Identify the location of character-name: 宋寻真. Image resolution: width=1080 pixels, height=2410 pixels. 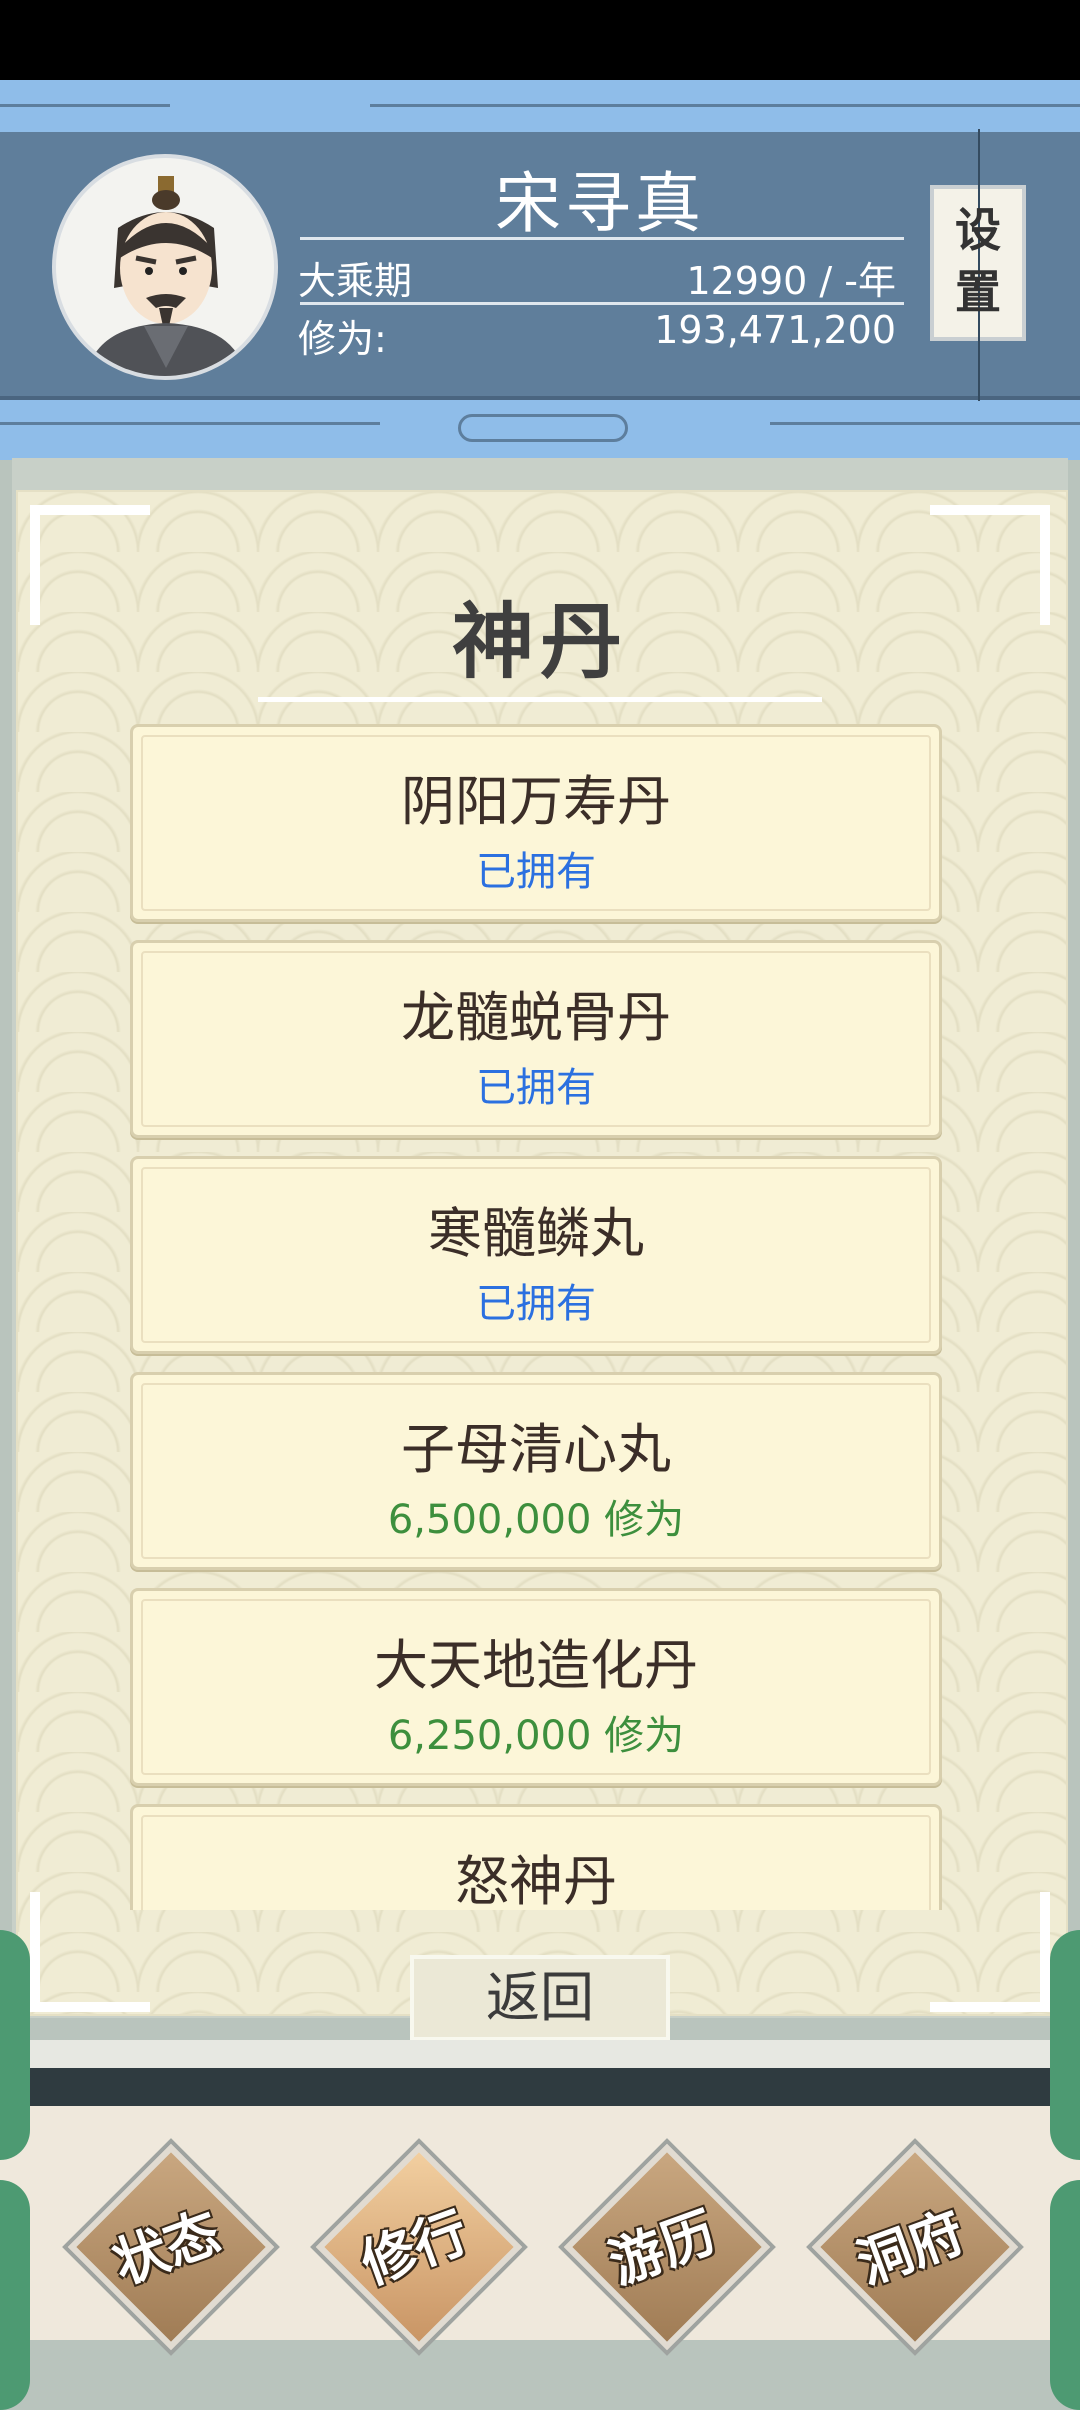
(600, 203).